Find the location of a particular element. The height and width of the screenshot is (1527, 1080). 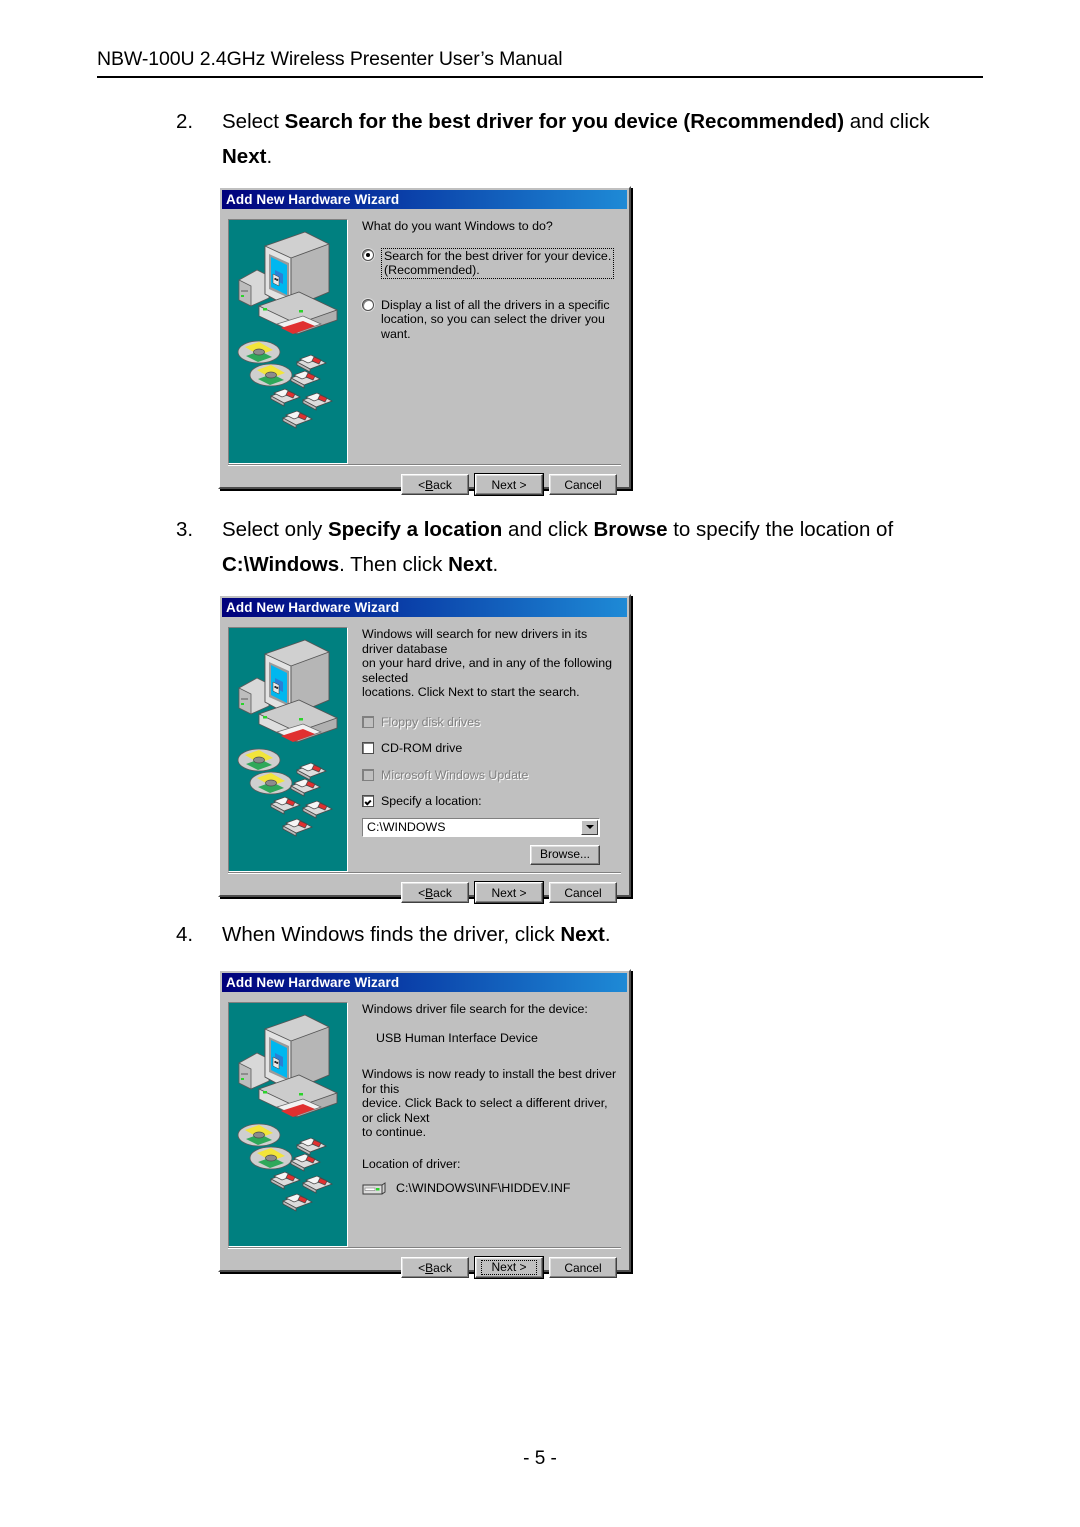

dialog3-back-accel: B is located at coordinates (429, 1267).